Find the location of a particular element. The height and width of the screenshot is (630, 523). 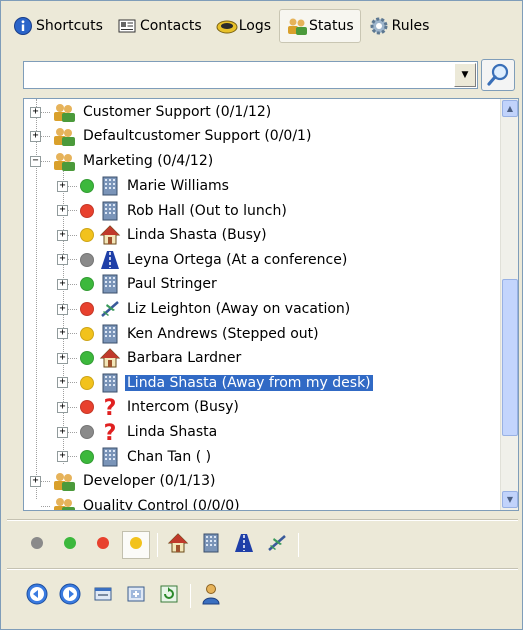

tab-status: Status is located at coordinates (320, 26).